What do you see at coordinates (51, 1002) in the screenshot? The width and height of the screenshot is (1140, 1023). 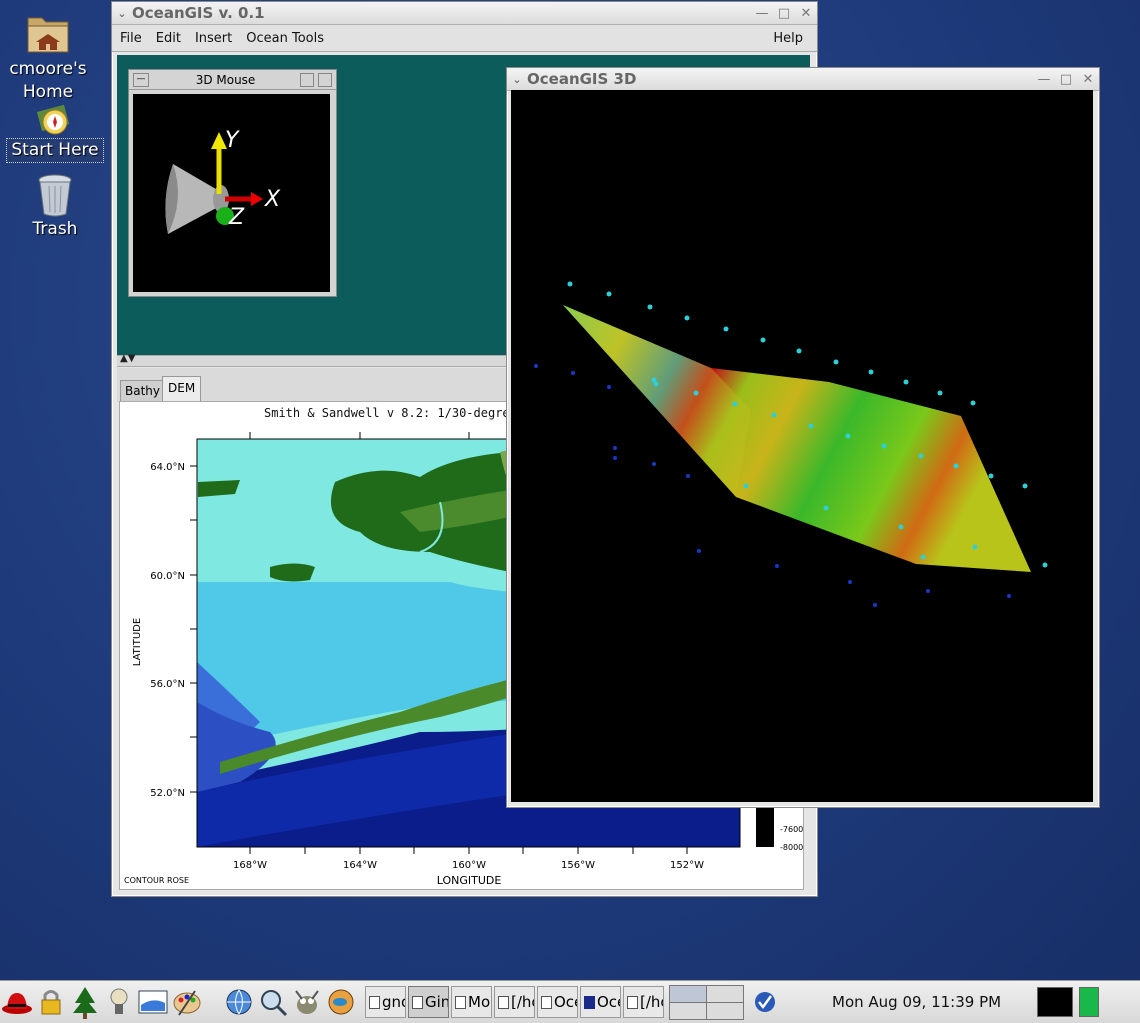 I see `lock-icon` at bounding box center [51, 1002].